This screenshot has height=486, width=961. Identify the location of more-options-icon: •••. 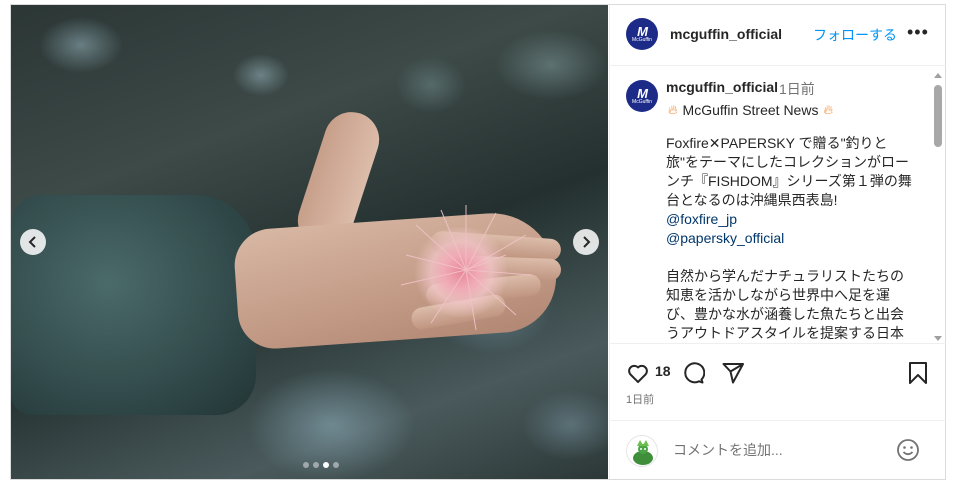
(918, 32).